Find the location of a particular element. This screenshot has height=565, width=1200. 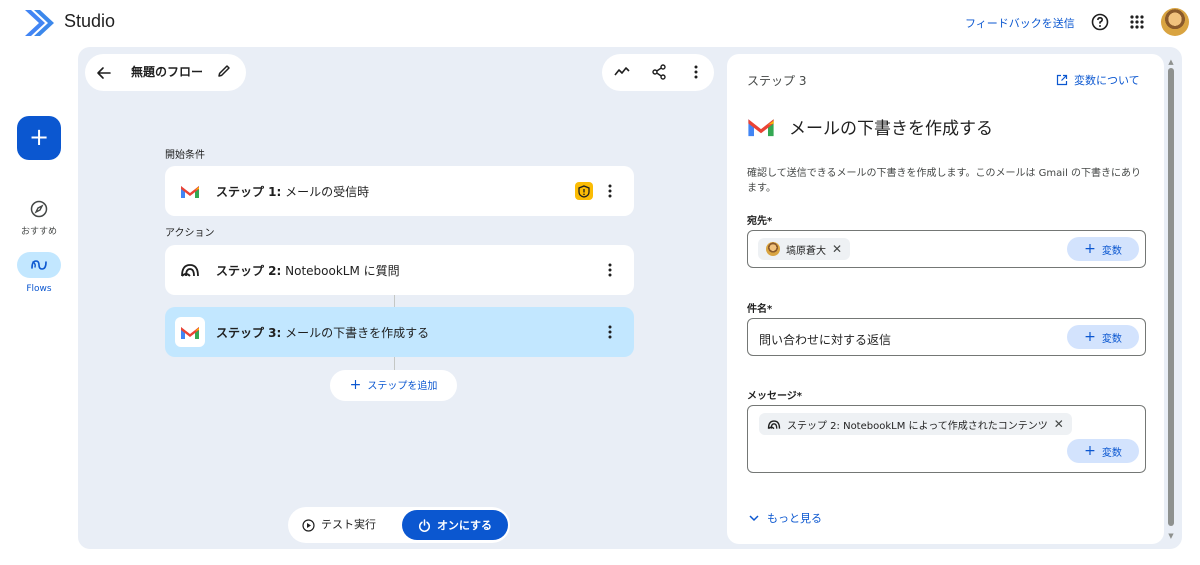

app-title: Studio is located at coordinates (90, 21).